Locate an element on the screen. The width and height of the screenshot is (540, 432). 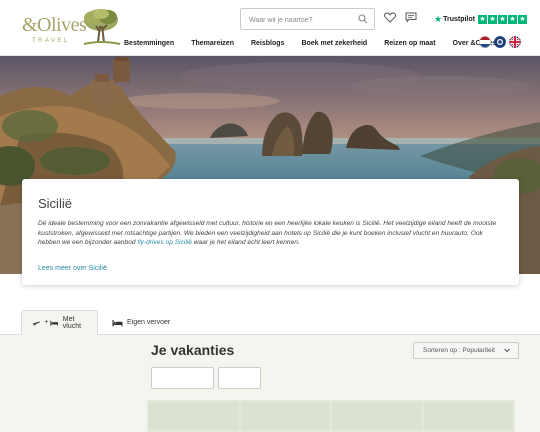
nav-item-reizen-op-maat: Reizen op maat is located at coordinates (409, 43).